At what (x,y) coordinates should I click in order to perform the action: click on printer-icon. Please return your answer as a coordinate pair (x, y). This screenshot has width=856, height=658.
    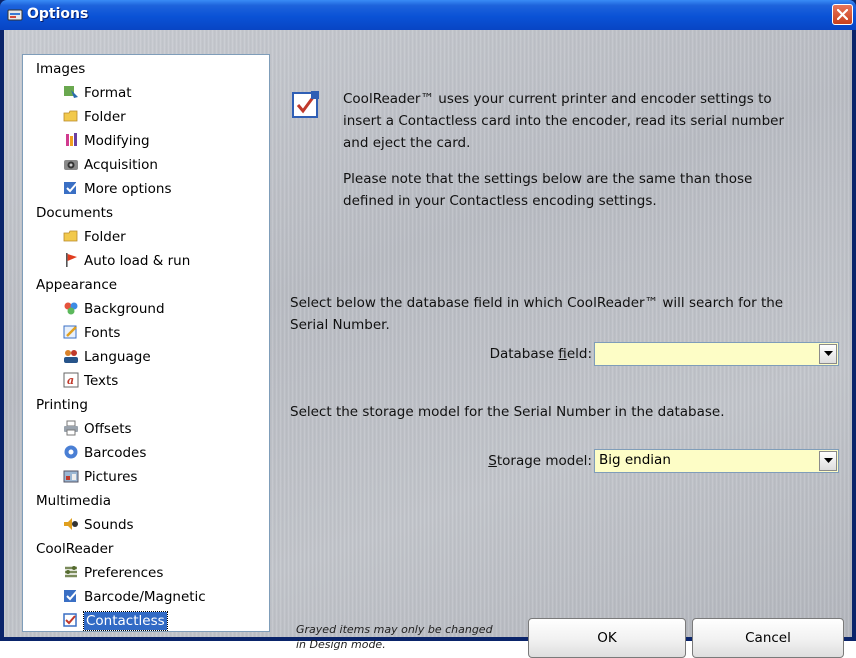
    Looking at the image, I should click on (71, 428).